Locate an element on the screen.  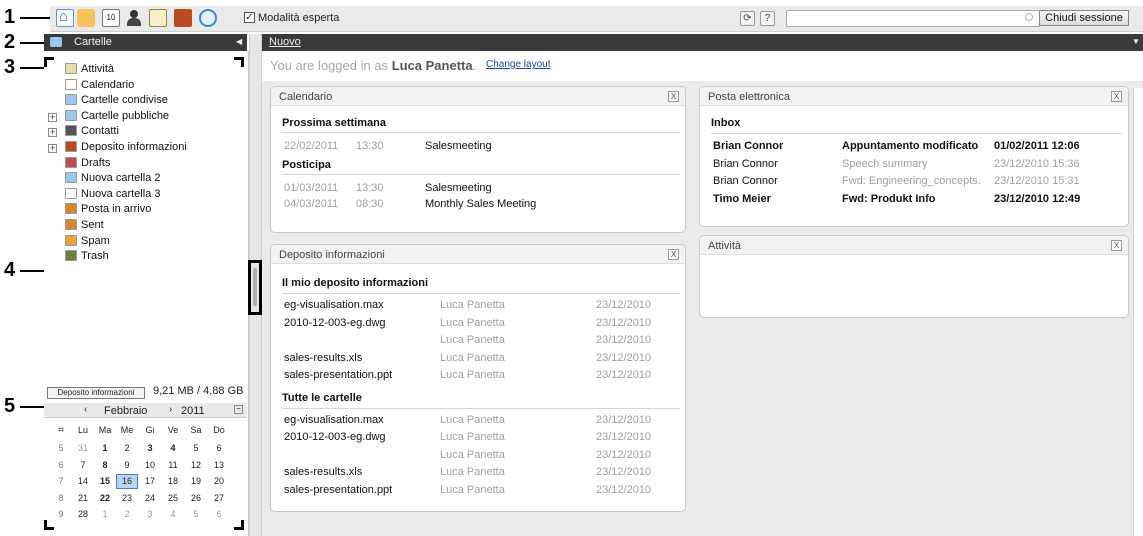
week-number: 6 is located at coordinates (61, 465).